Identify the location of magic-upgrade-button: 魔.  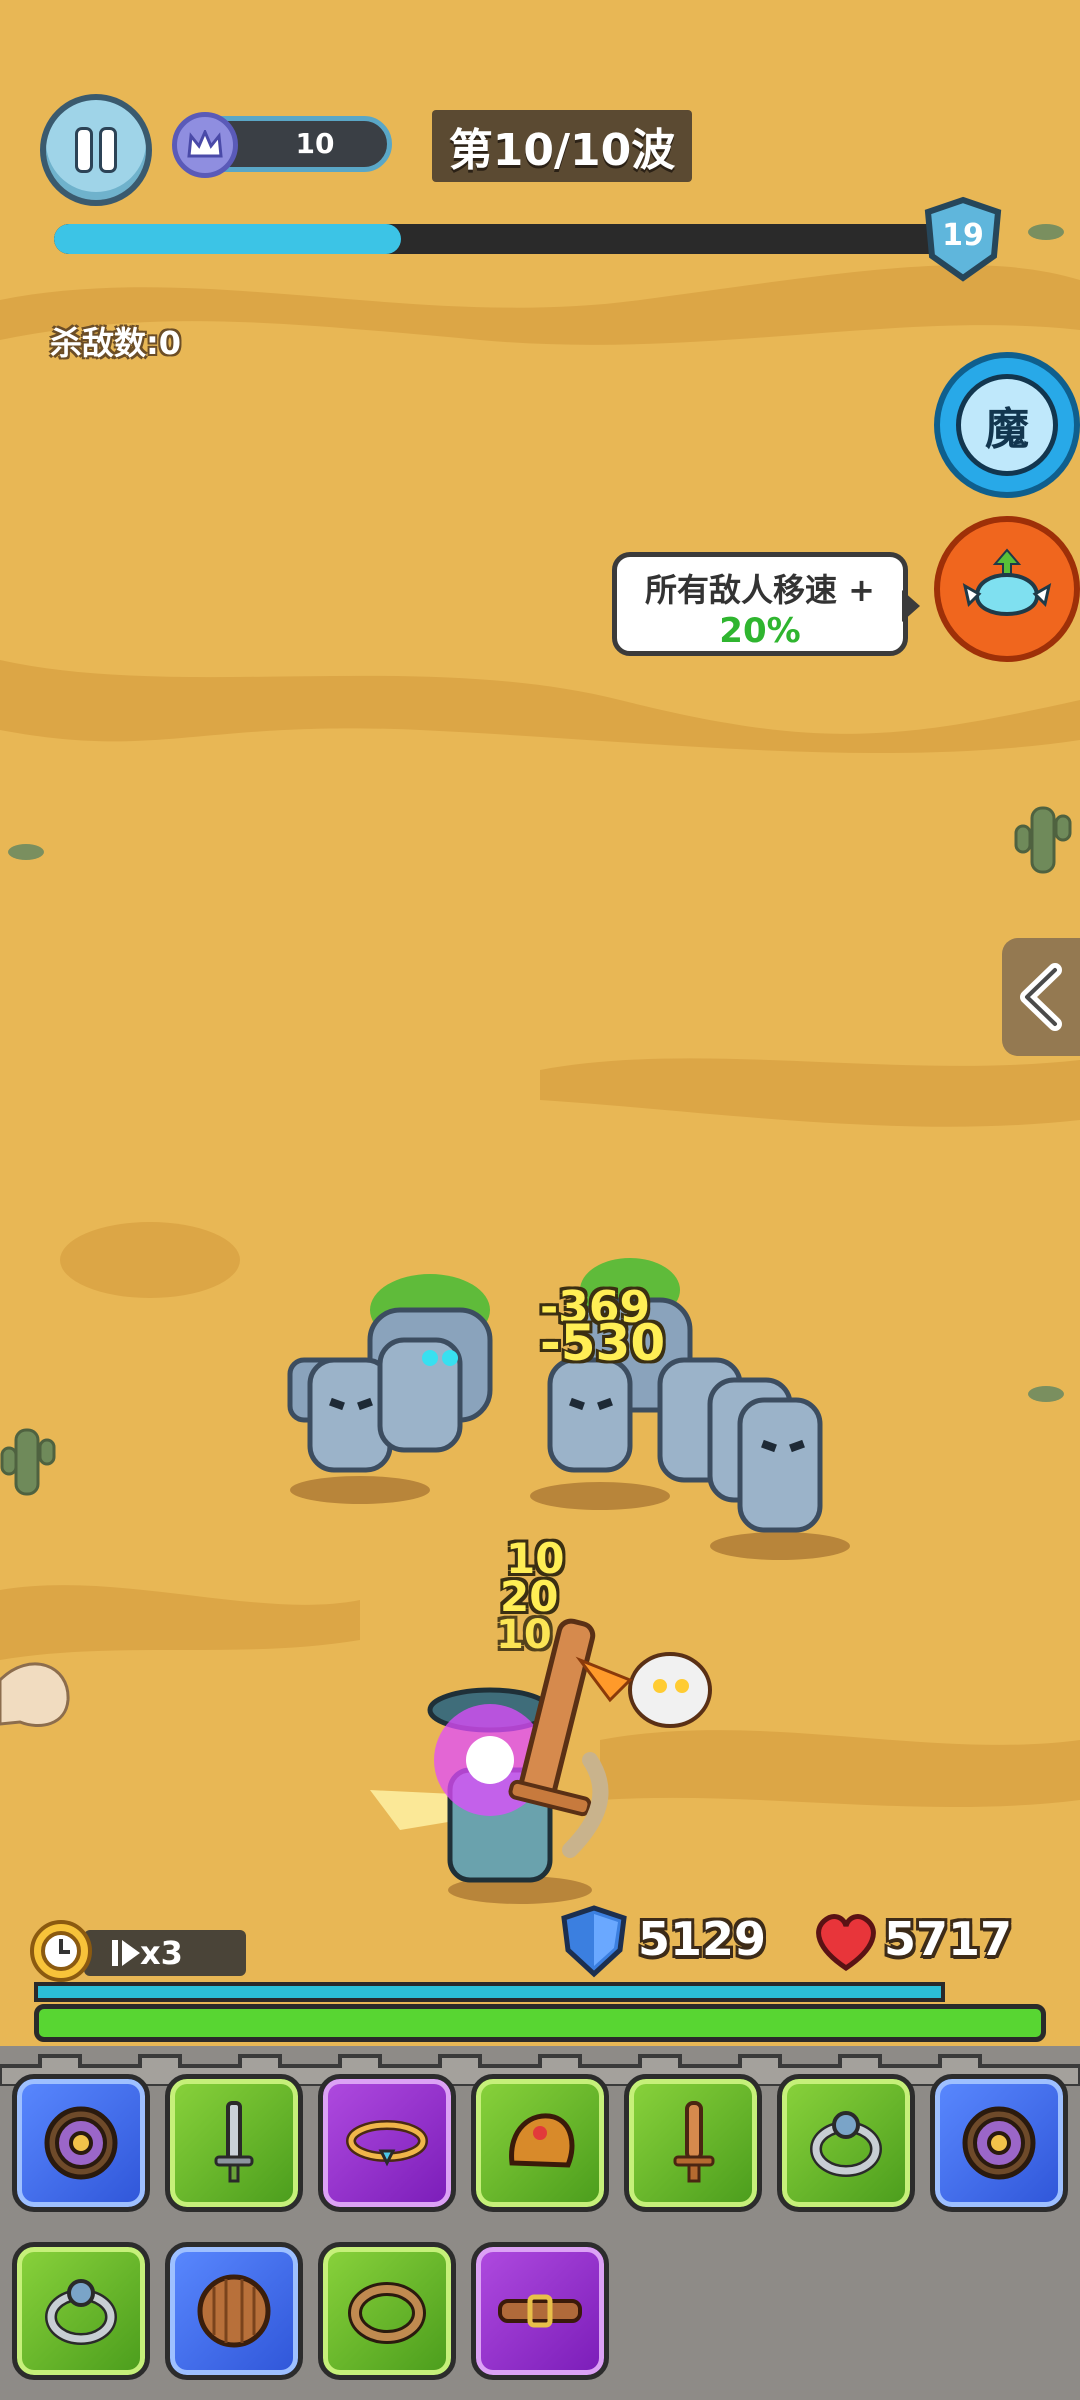
(1007, 425).